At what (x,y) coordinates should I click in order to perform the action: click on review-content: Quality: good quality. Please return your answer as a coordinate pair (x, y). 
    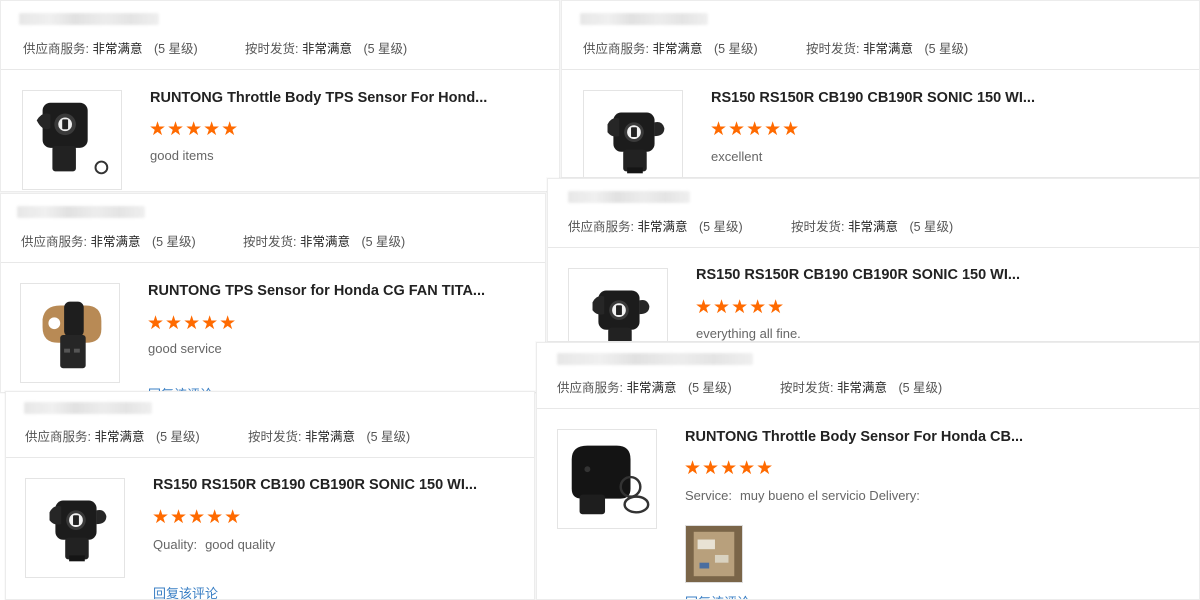
    Looking at the image, I should click on (214, 544).